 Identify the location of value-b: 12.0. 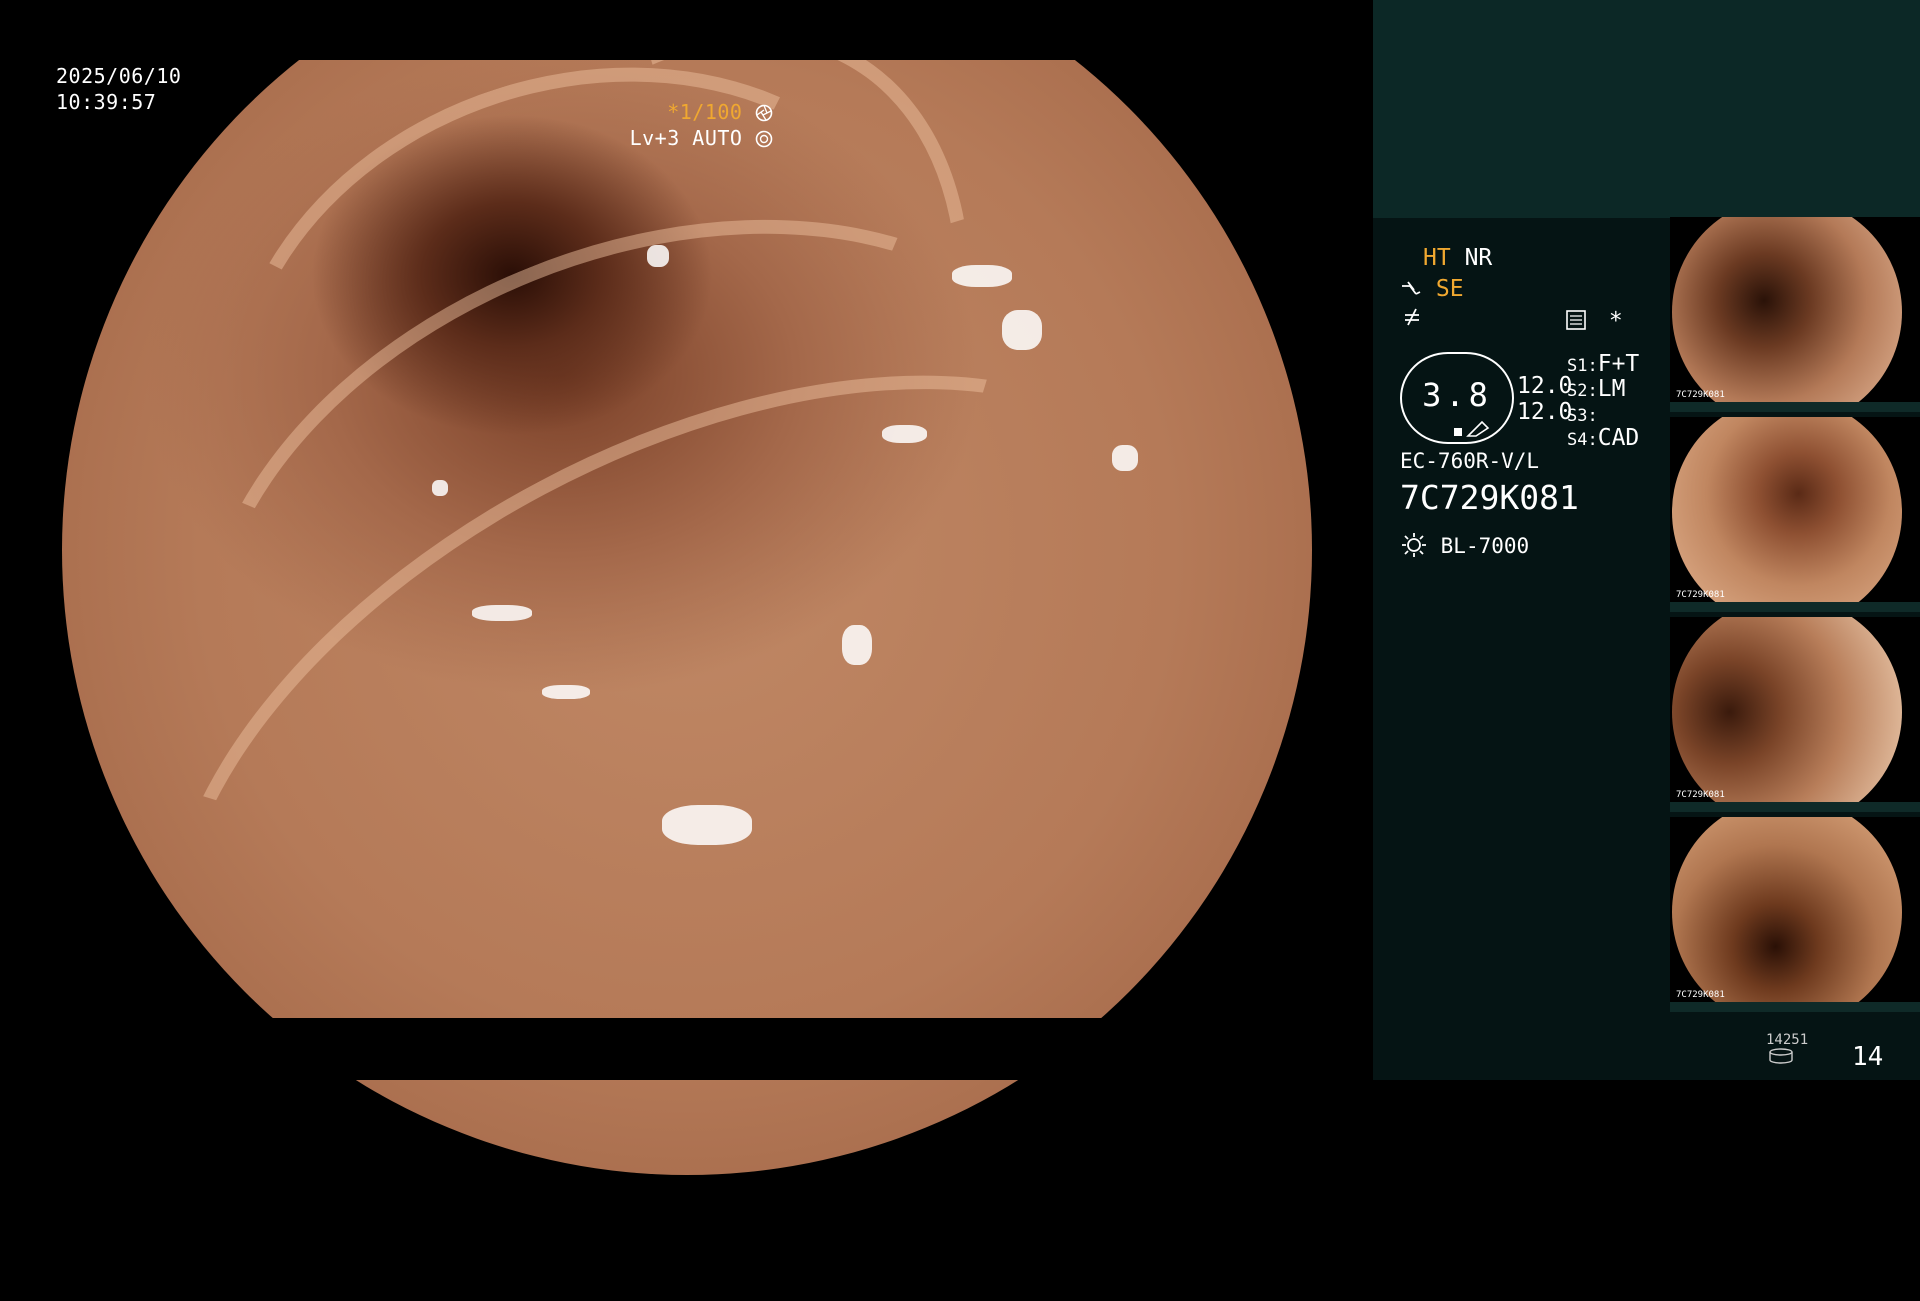
(1545, 412).